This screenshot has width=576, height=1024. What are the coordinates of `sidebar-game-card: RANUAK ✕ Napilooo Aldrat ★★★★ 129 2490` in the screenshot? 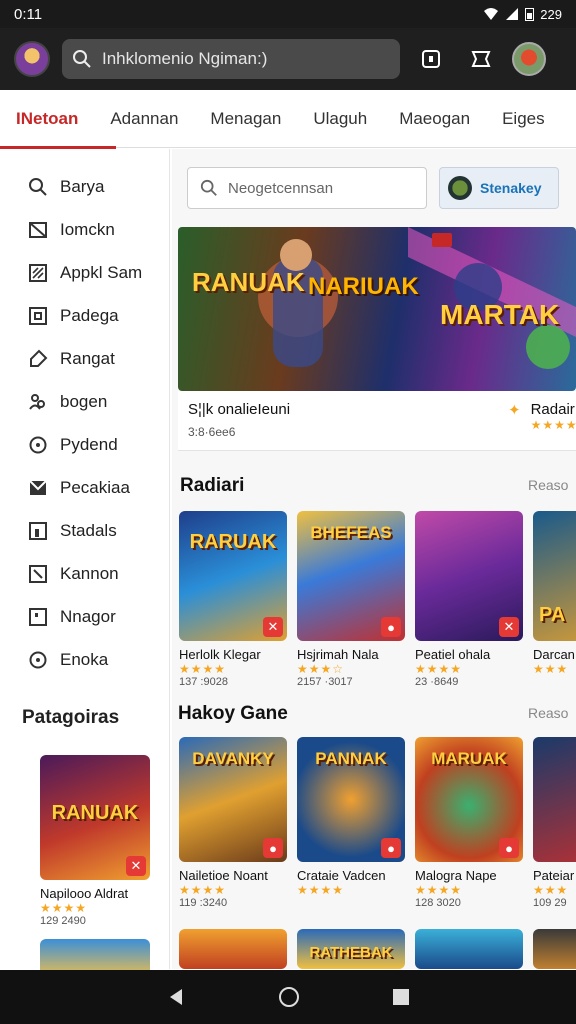 It's located at (95, 841).